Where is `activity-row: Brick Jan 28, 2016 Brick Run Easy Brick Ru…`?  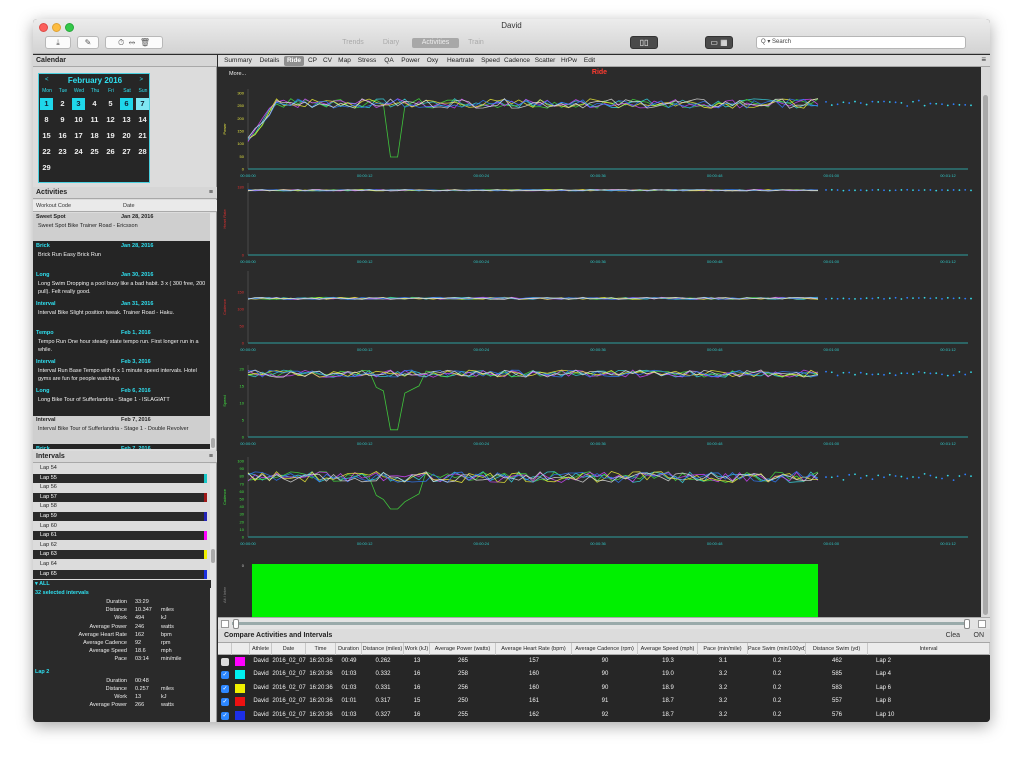
activity-row: Brick Jan 28, 2016 Brick Run Easy Brick Ru… is located at coordinates (122, 256).